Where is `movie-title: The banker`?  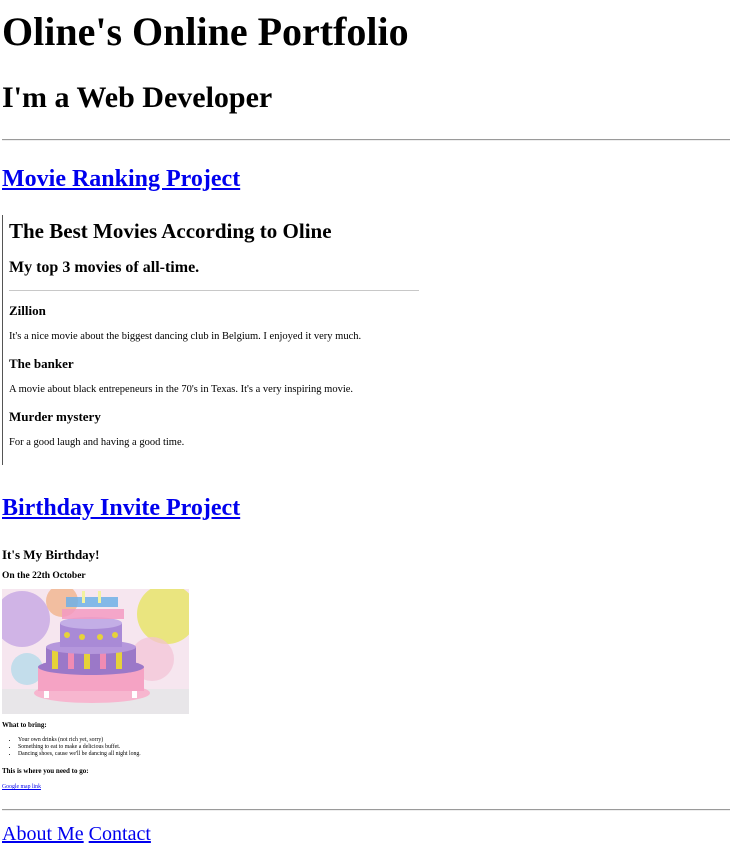 movie-title: The banker is located at coordinates (41, 363).